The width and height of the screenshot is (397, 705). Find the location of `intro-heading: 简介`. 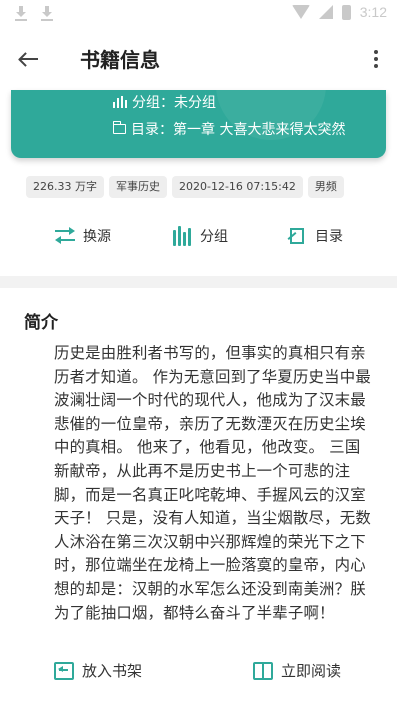

intro-heading: 简介 is located at coordinates (41, 323).